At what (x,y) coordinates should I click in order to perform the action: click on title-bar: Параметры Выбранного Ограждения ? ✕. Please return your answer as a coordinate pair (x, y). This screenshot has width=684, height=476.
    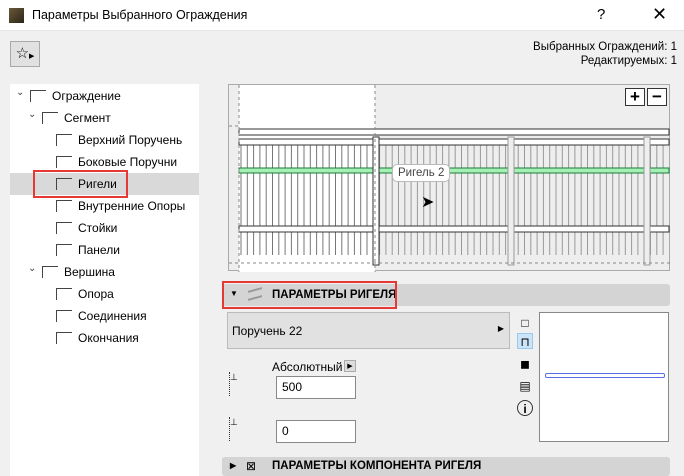
    Looking at the image, I should click on (342, 15).